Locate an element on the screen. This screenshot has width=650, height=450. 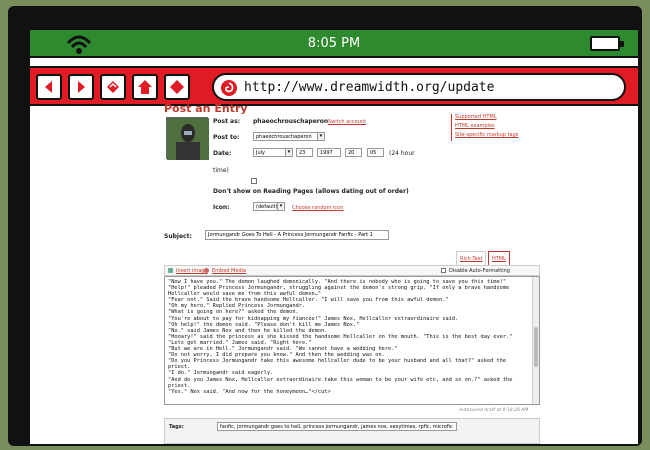
editor-scrollbar is located at coordinates (535, 340).